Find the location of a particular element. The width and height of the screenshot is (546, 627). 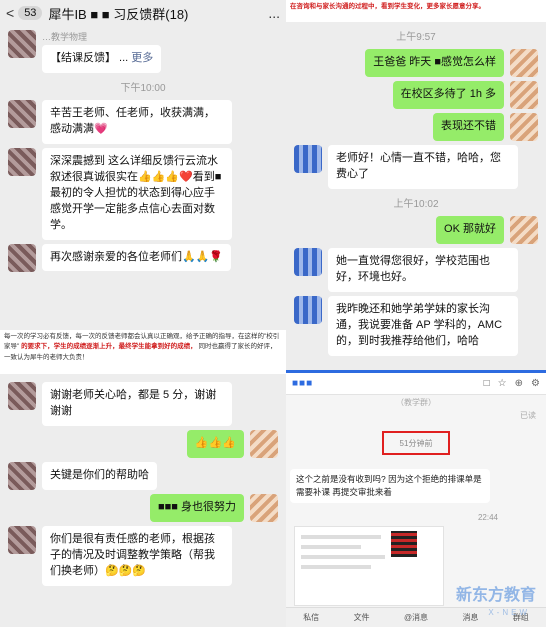

message-bubble: 这个之前是没有收到吗? 因为这个拒绝的排课单是需要补课 再提交审批来着 is located at coordinates (390, 486).